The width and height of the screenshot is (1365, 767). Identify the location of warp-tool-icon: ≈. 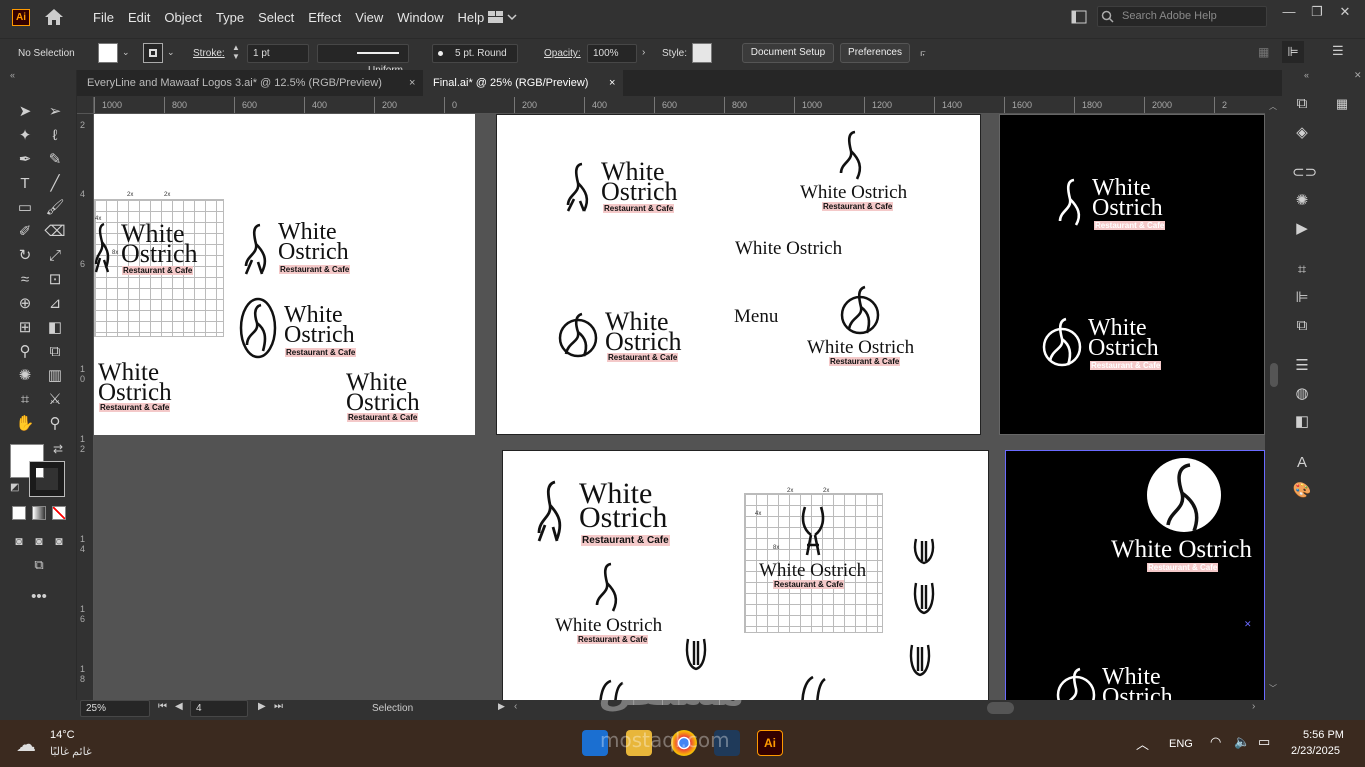
(25, 280).